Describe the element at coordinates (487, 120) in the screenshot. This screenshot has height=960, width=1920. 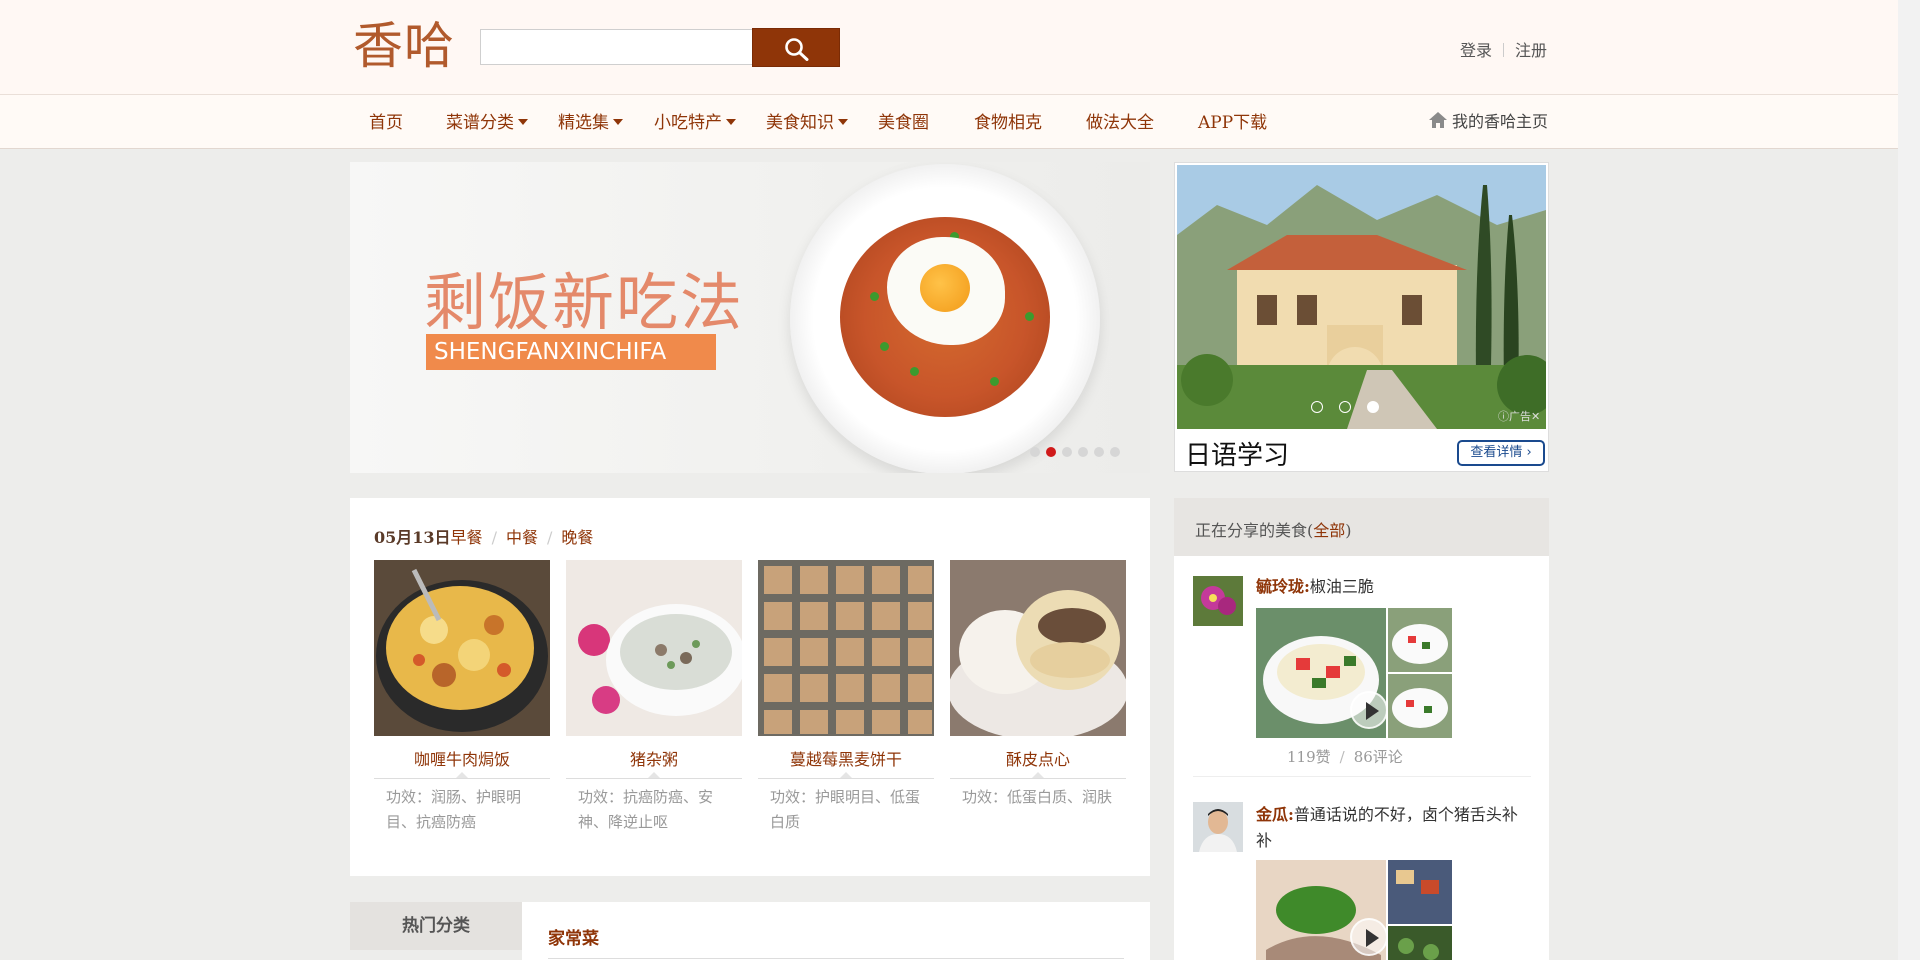
I see `nav-item-recipe-categories: 菜谱分类` at that location.